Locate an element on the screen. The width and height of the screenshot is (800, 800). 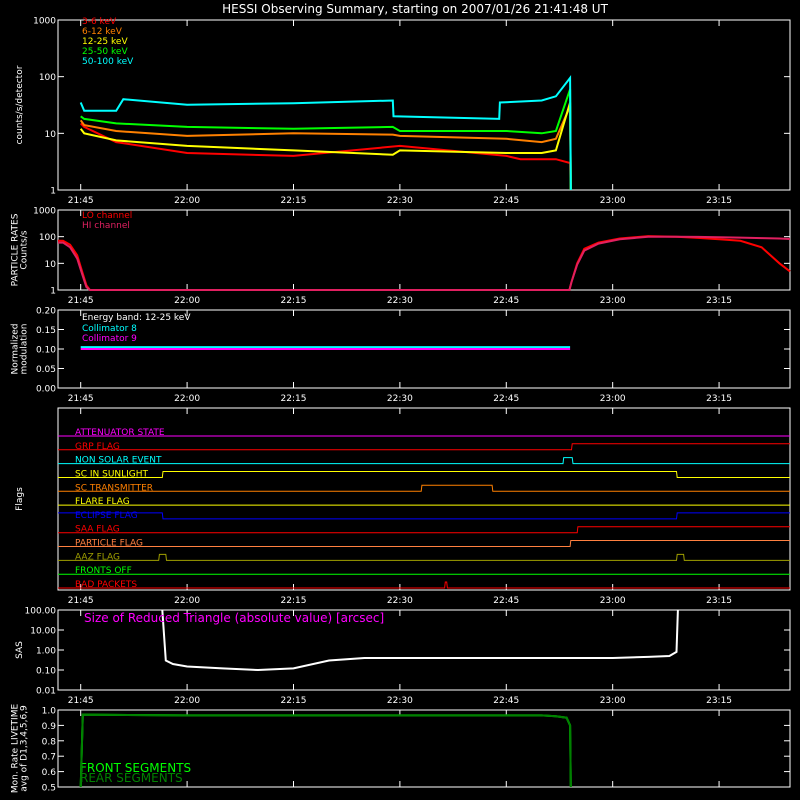
sas-xtick-label: 22:45 is located at coordinates (506, 701).